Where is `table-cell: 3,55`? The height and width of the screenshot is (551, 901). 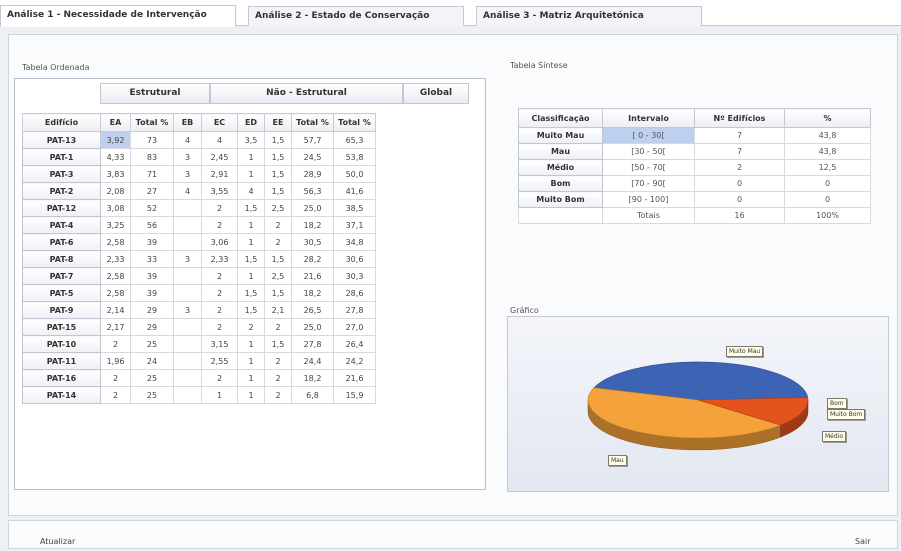 table-cell: 3,55 is located at coordinates (219, 191).